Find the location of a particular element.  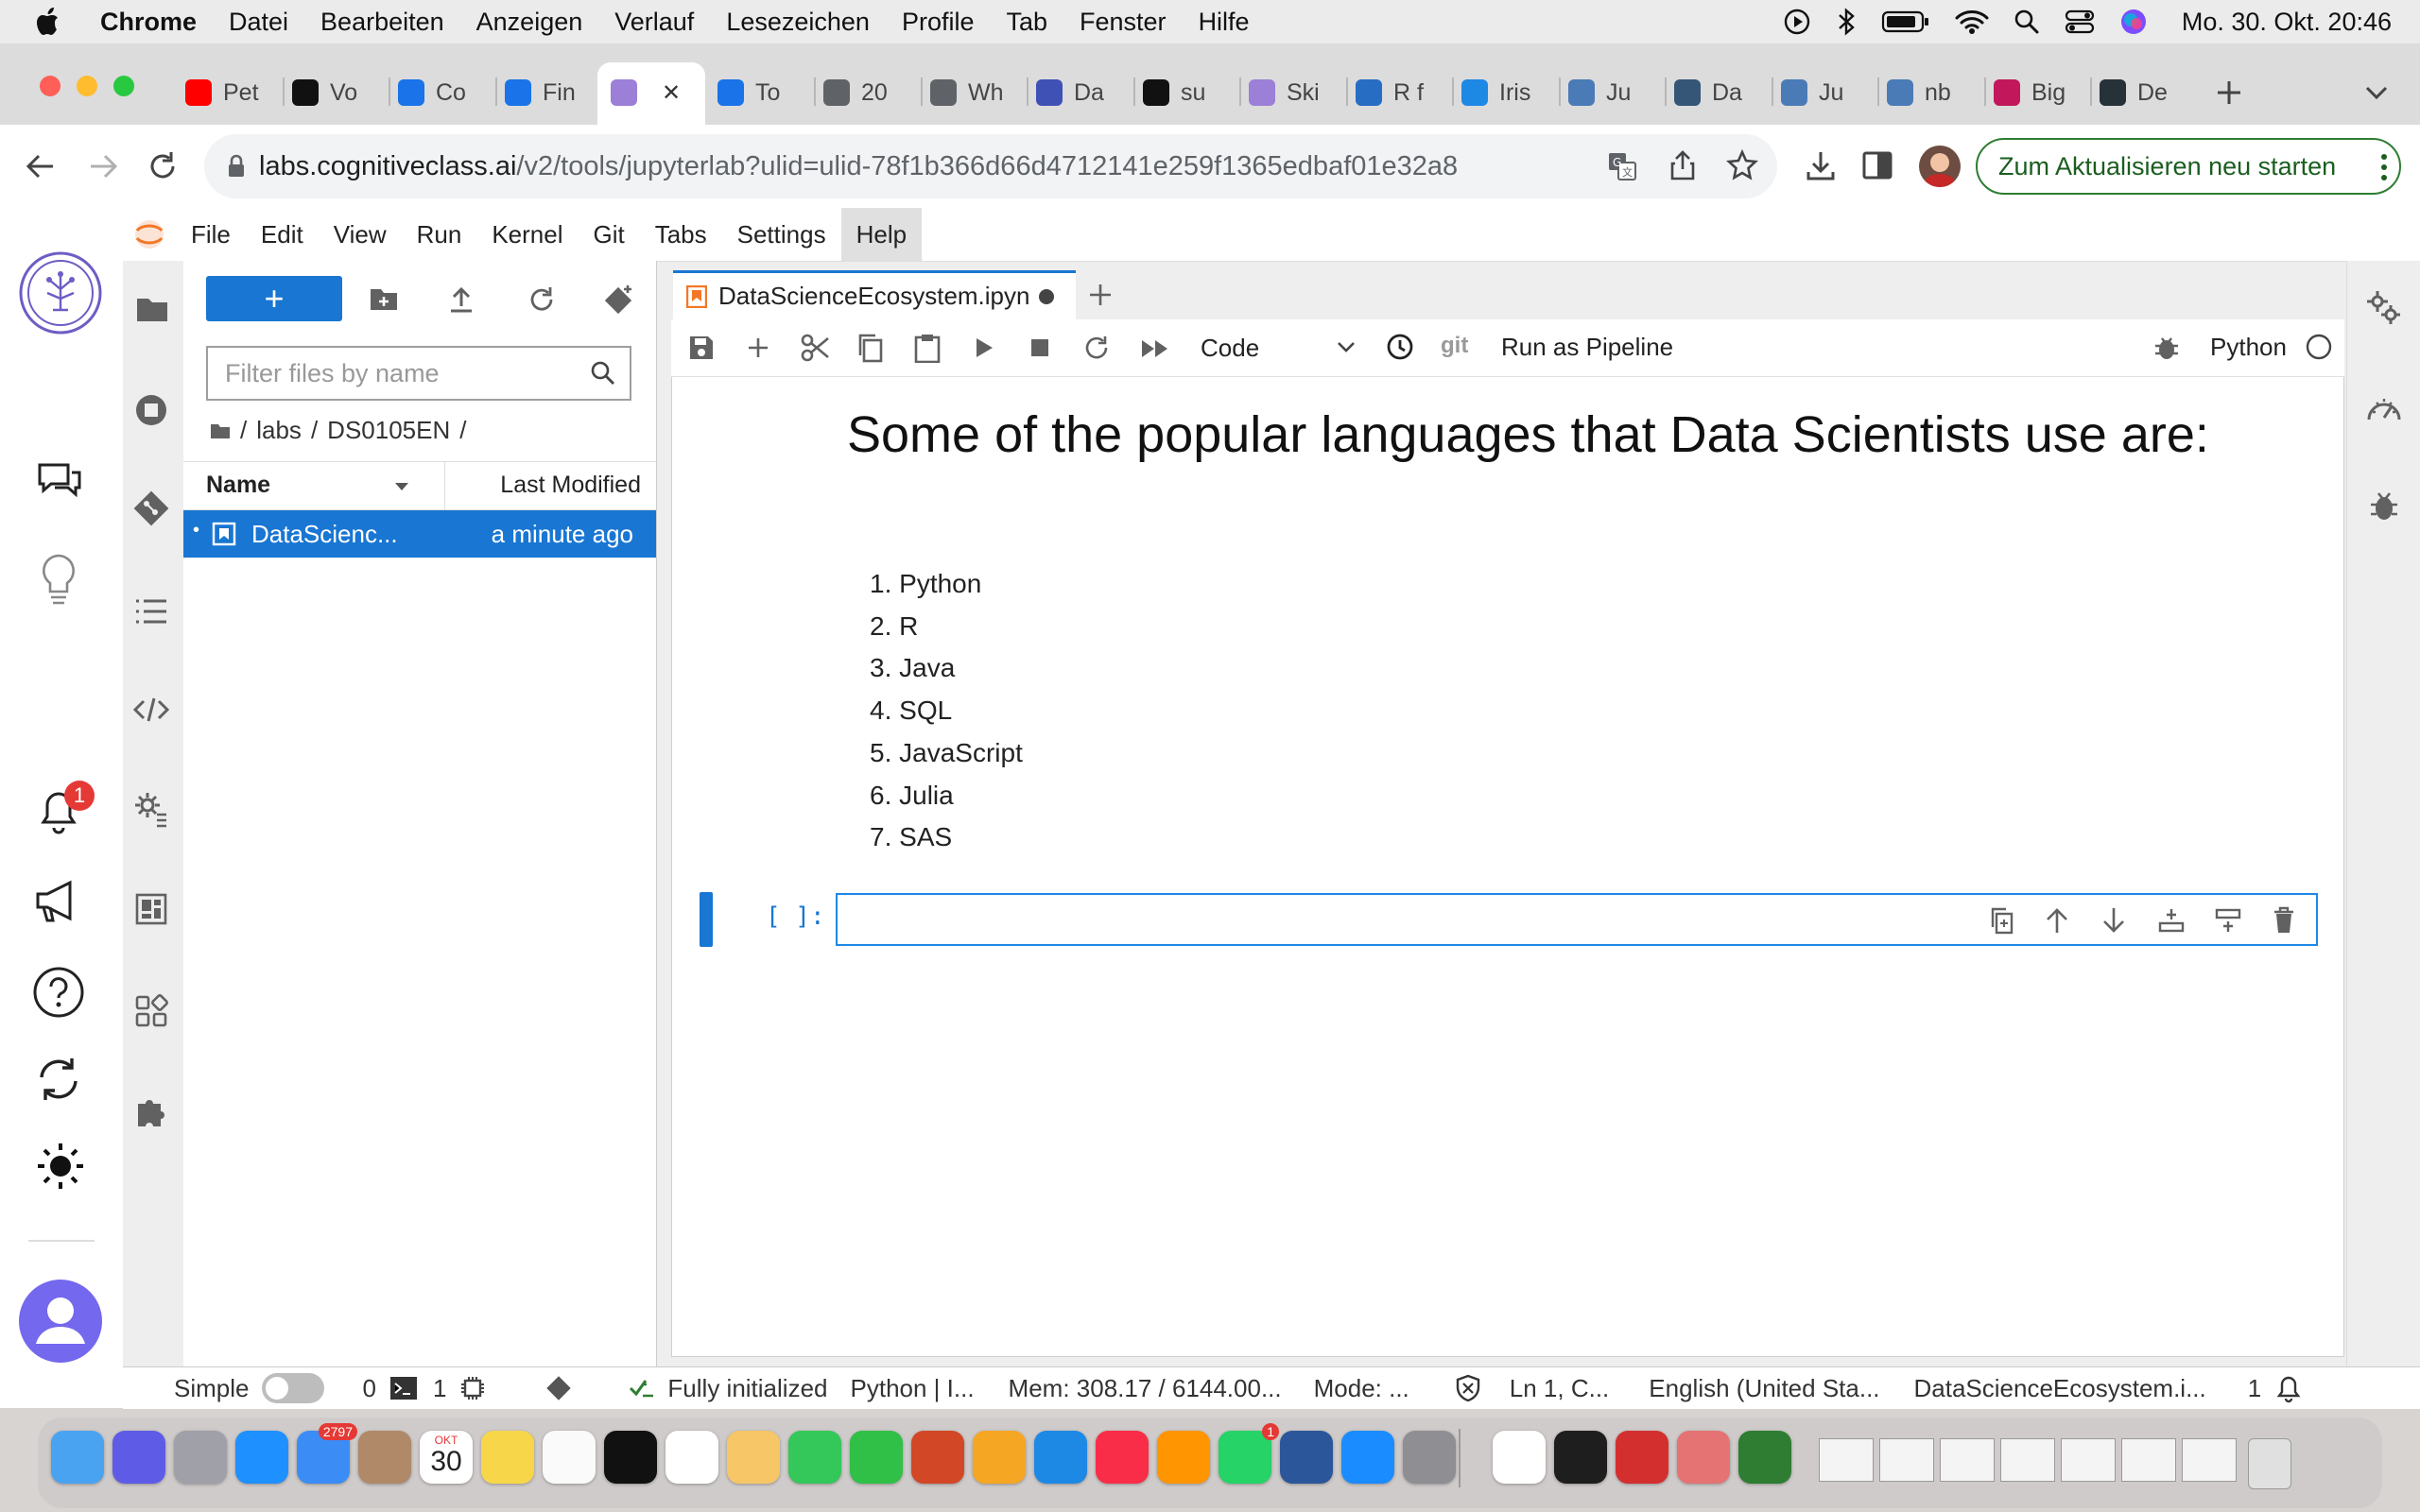

run-cell-play-icon is located at coordinates (984, 347).